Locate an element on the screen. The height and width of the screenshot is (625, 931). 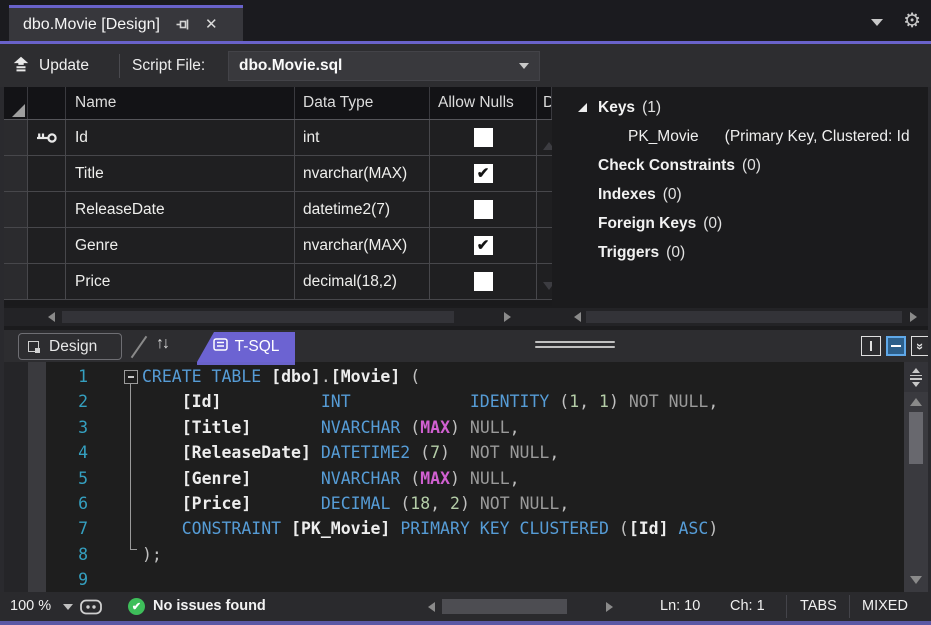
document-tab-title: dbo.Movie [Design] is located at coordinates (91, 24).